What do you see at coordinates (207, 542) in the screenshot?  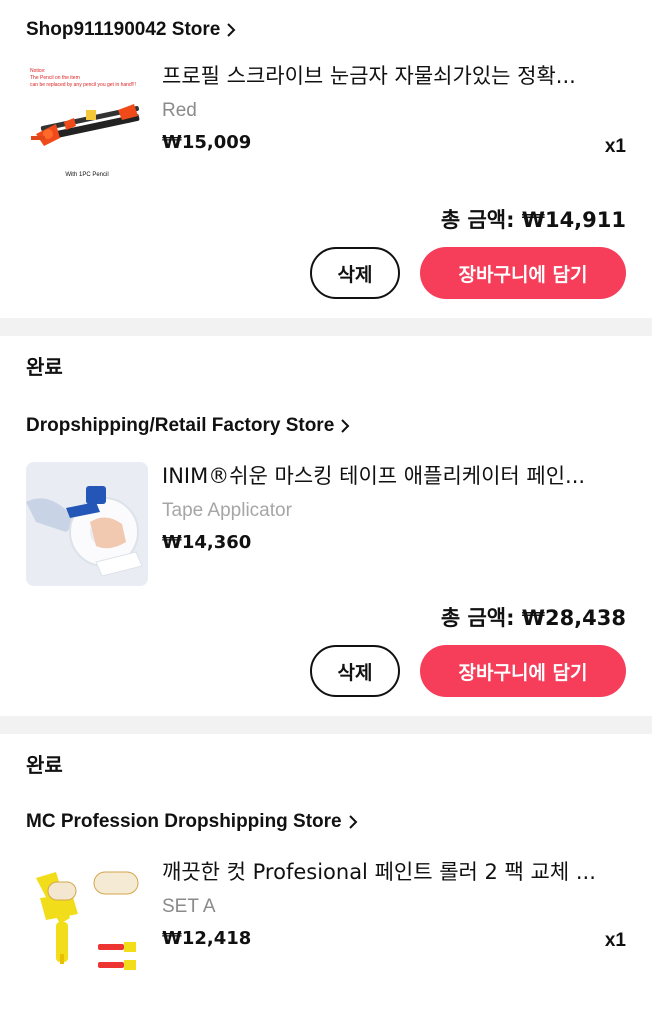 I see `product-price: ₩14,360` at bounding box center [207, 542].